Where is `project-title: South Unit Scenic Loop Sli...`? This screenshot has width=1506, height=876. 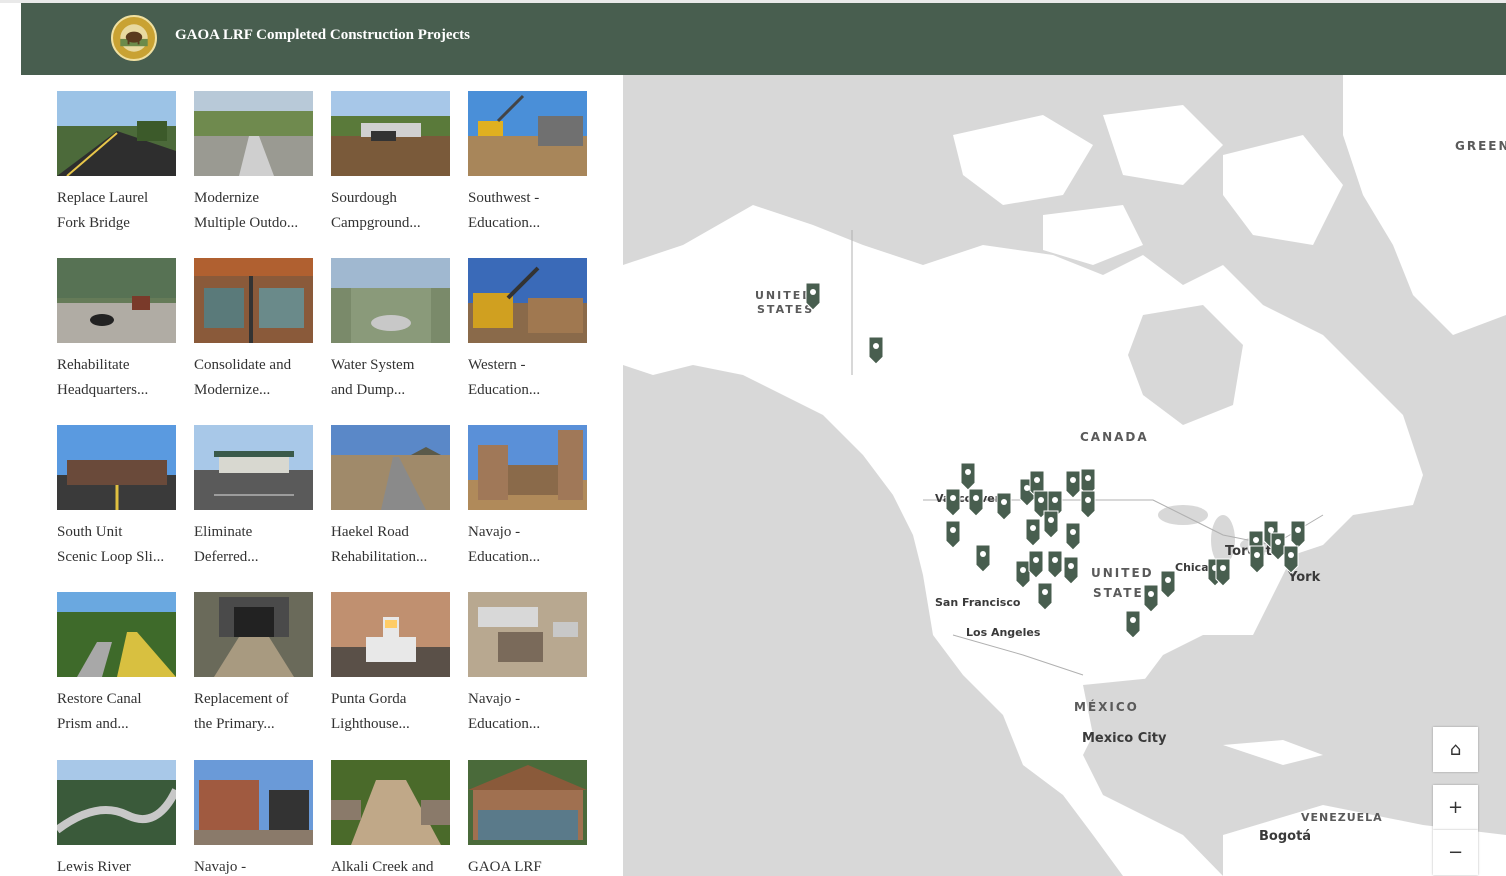 project-title: South Unit Scenic Loop Sli... is located at coordinates (117, 545).